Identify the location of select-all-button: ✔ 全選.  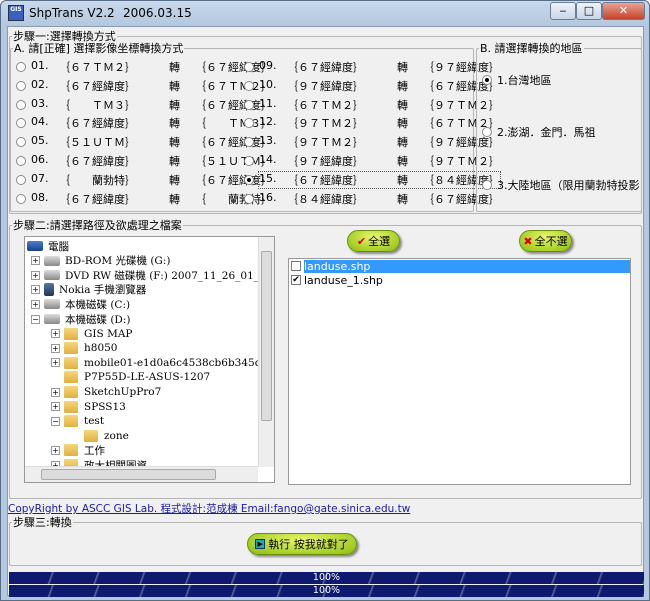
(373, 241).